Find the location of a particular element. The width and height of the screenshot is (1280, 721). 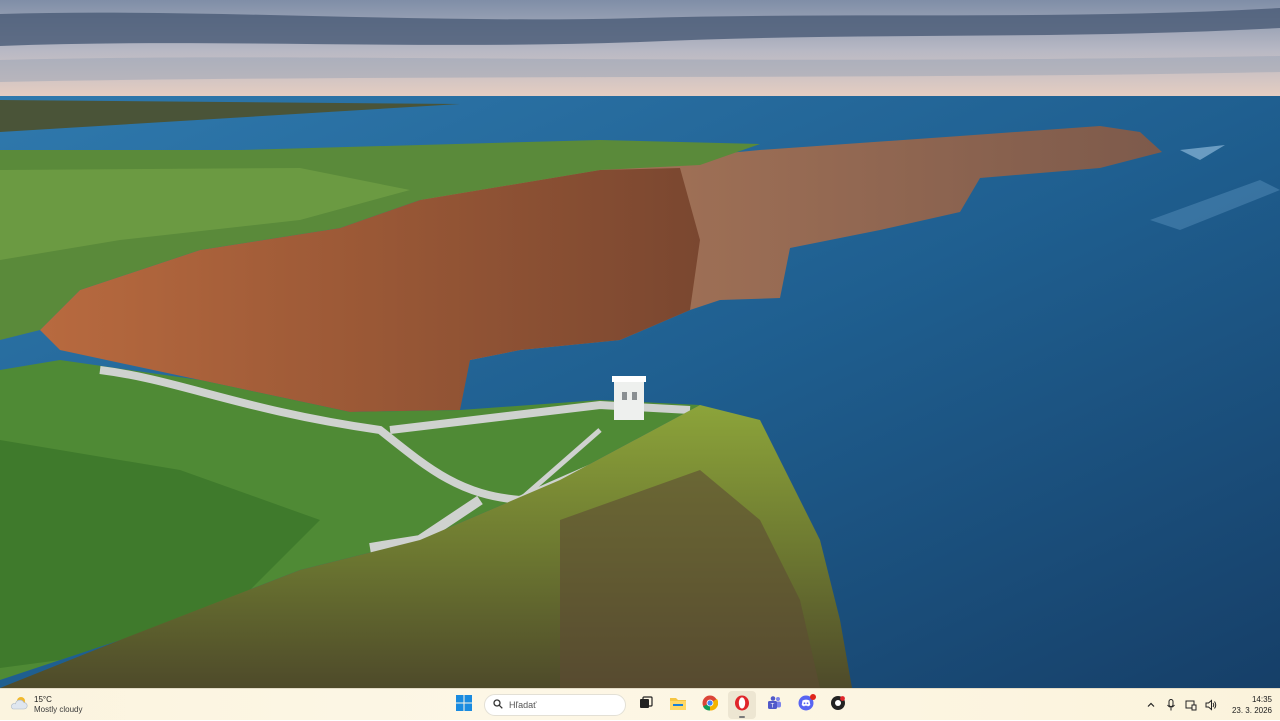

clock-date: 23. 3. 2026 is located at coordinates (1251, 710).